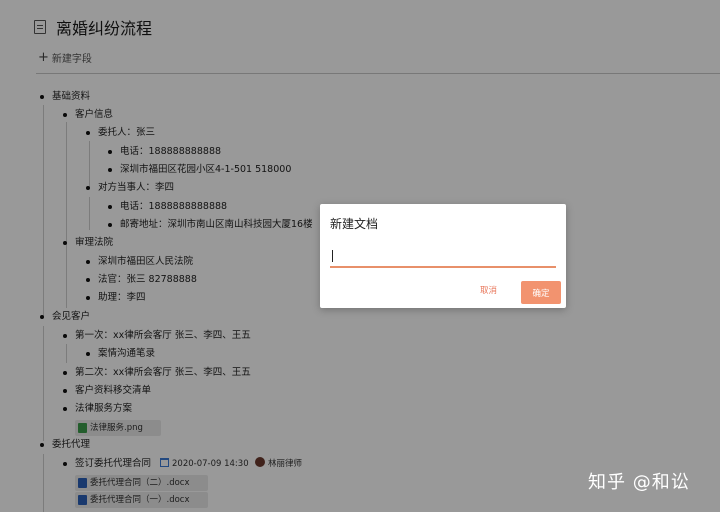  What do you see at coordinates (488, 290) in the screenshot?
I see `cancel-button: 取消` at bounding box center [488, 290].